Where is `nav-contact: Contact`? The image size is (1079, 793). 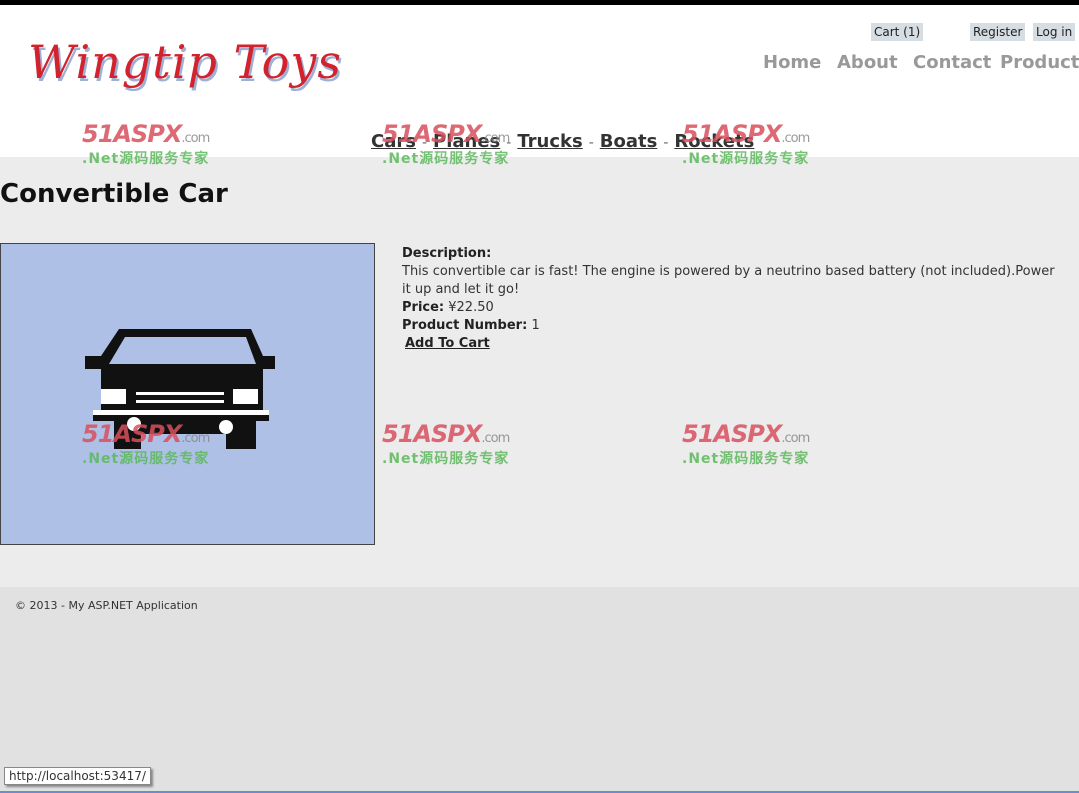
nav-contact: Contact is located at coordinates (952, 62).